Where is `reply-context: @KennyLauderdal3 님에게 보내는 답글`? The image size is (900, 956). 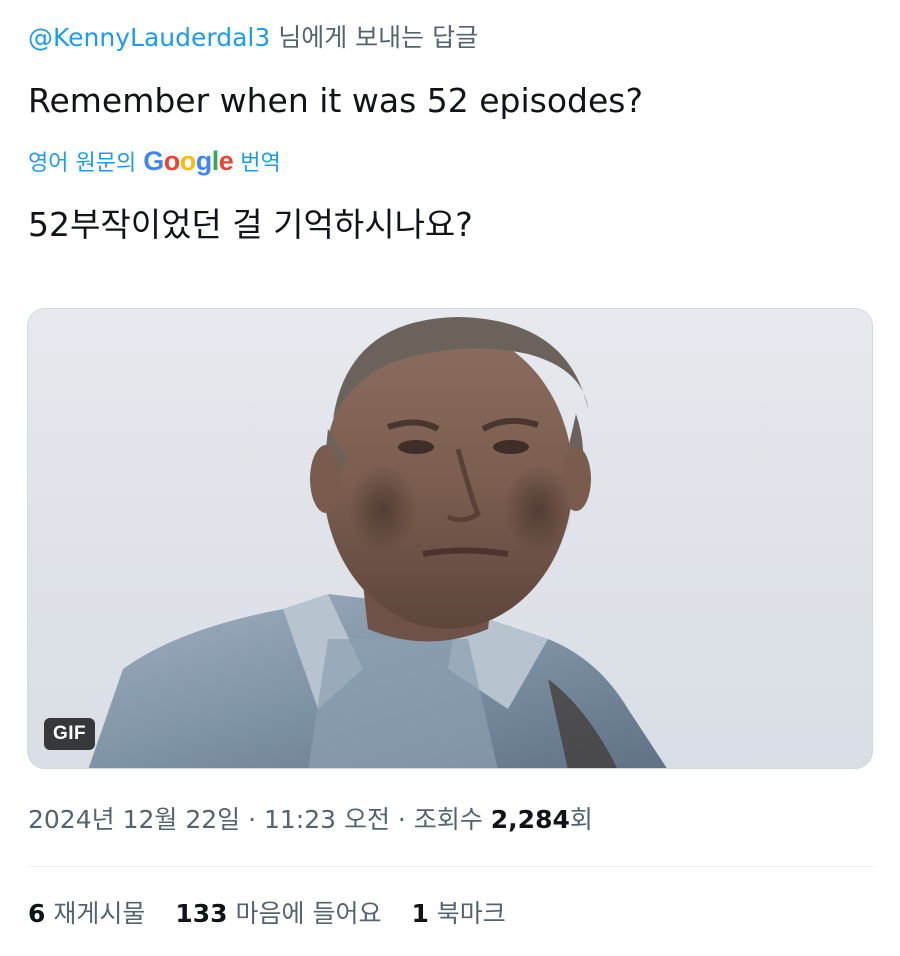
reply-context: @KennyLauderdal3 님에게 보내는 답글 is located at coordinates (253, 38).